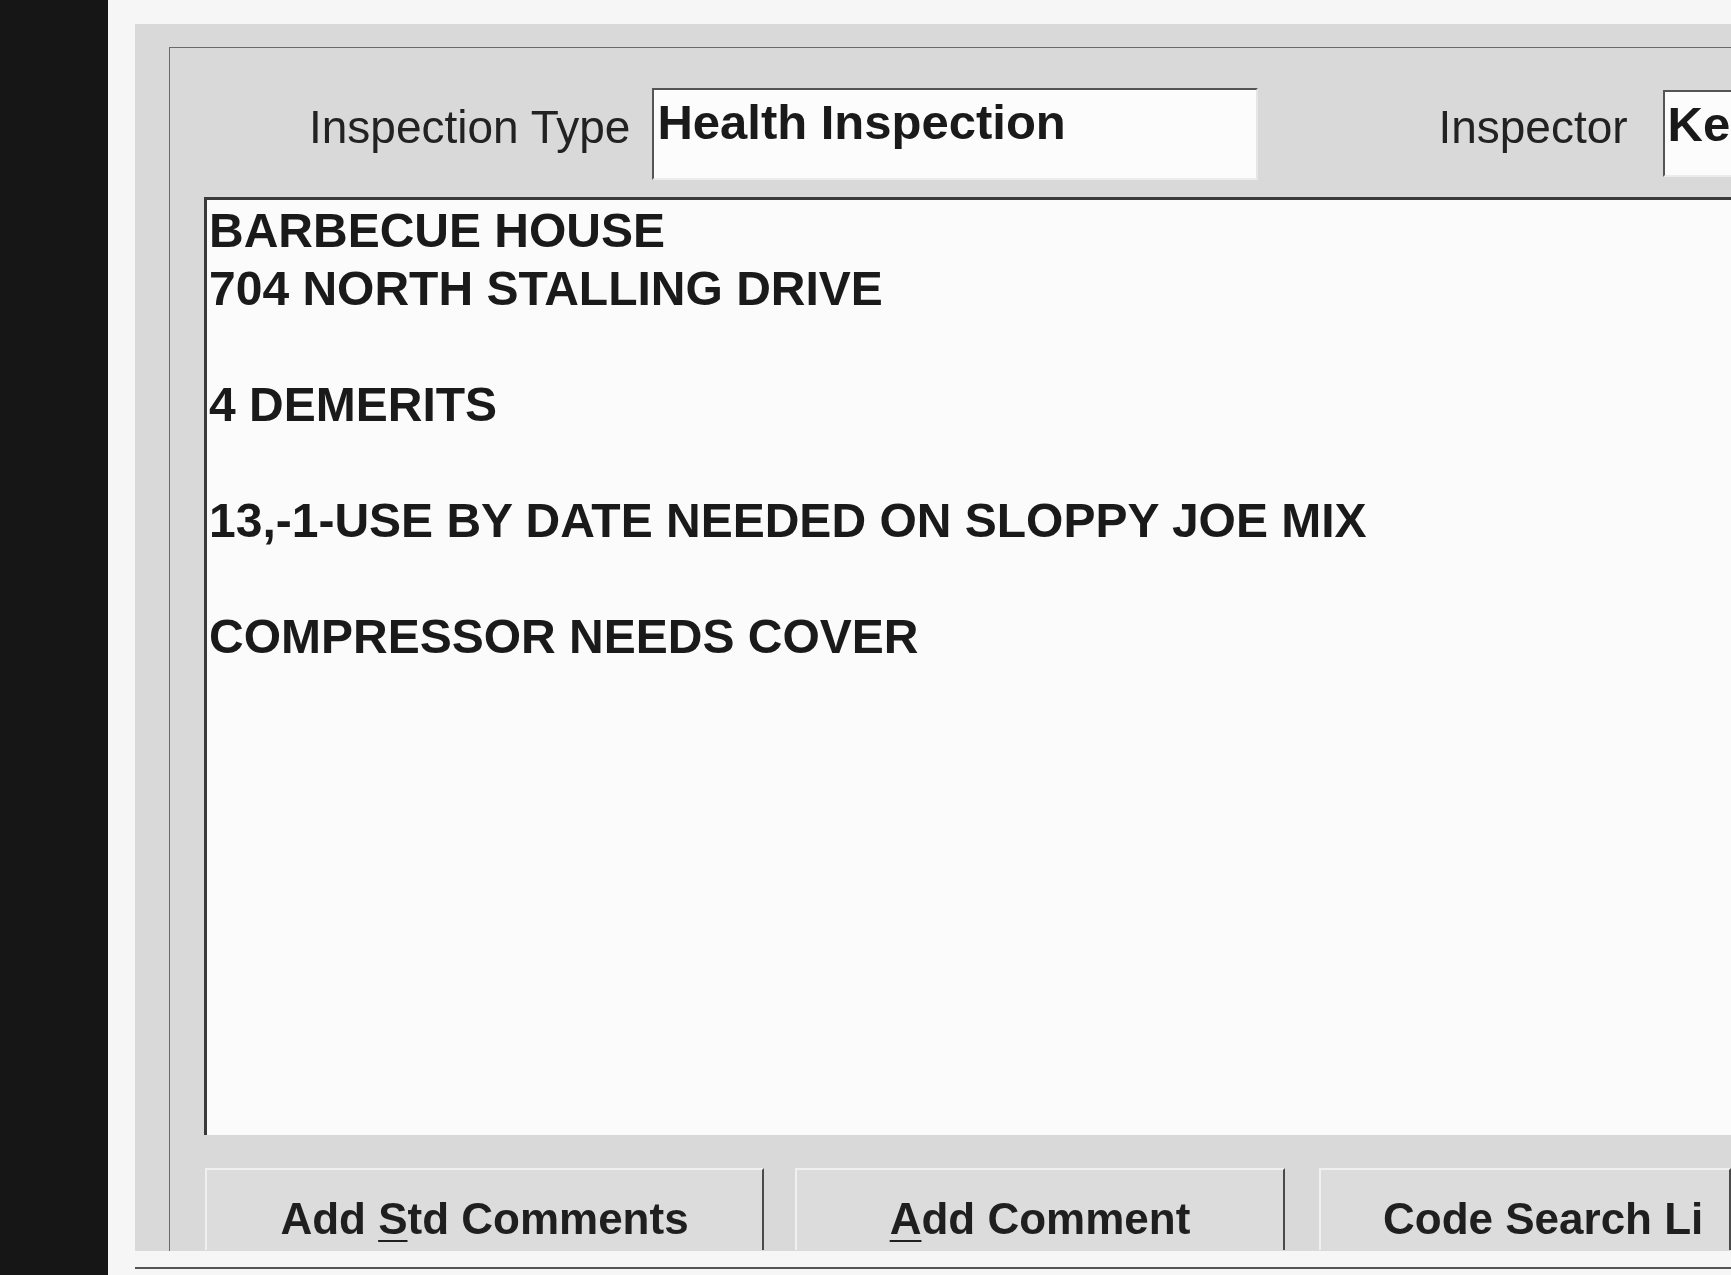  I want to click on action-button: Code Search Li, so click(1525, 1209).